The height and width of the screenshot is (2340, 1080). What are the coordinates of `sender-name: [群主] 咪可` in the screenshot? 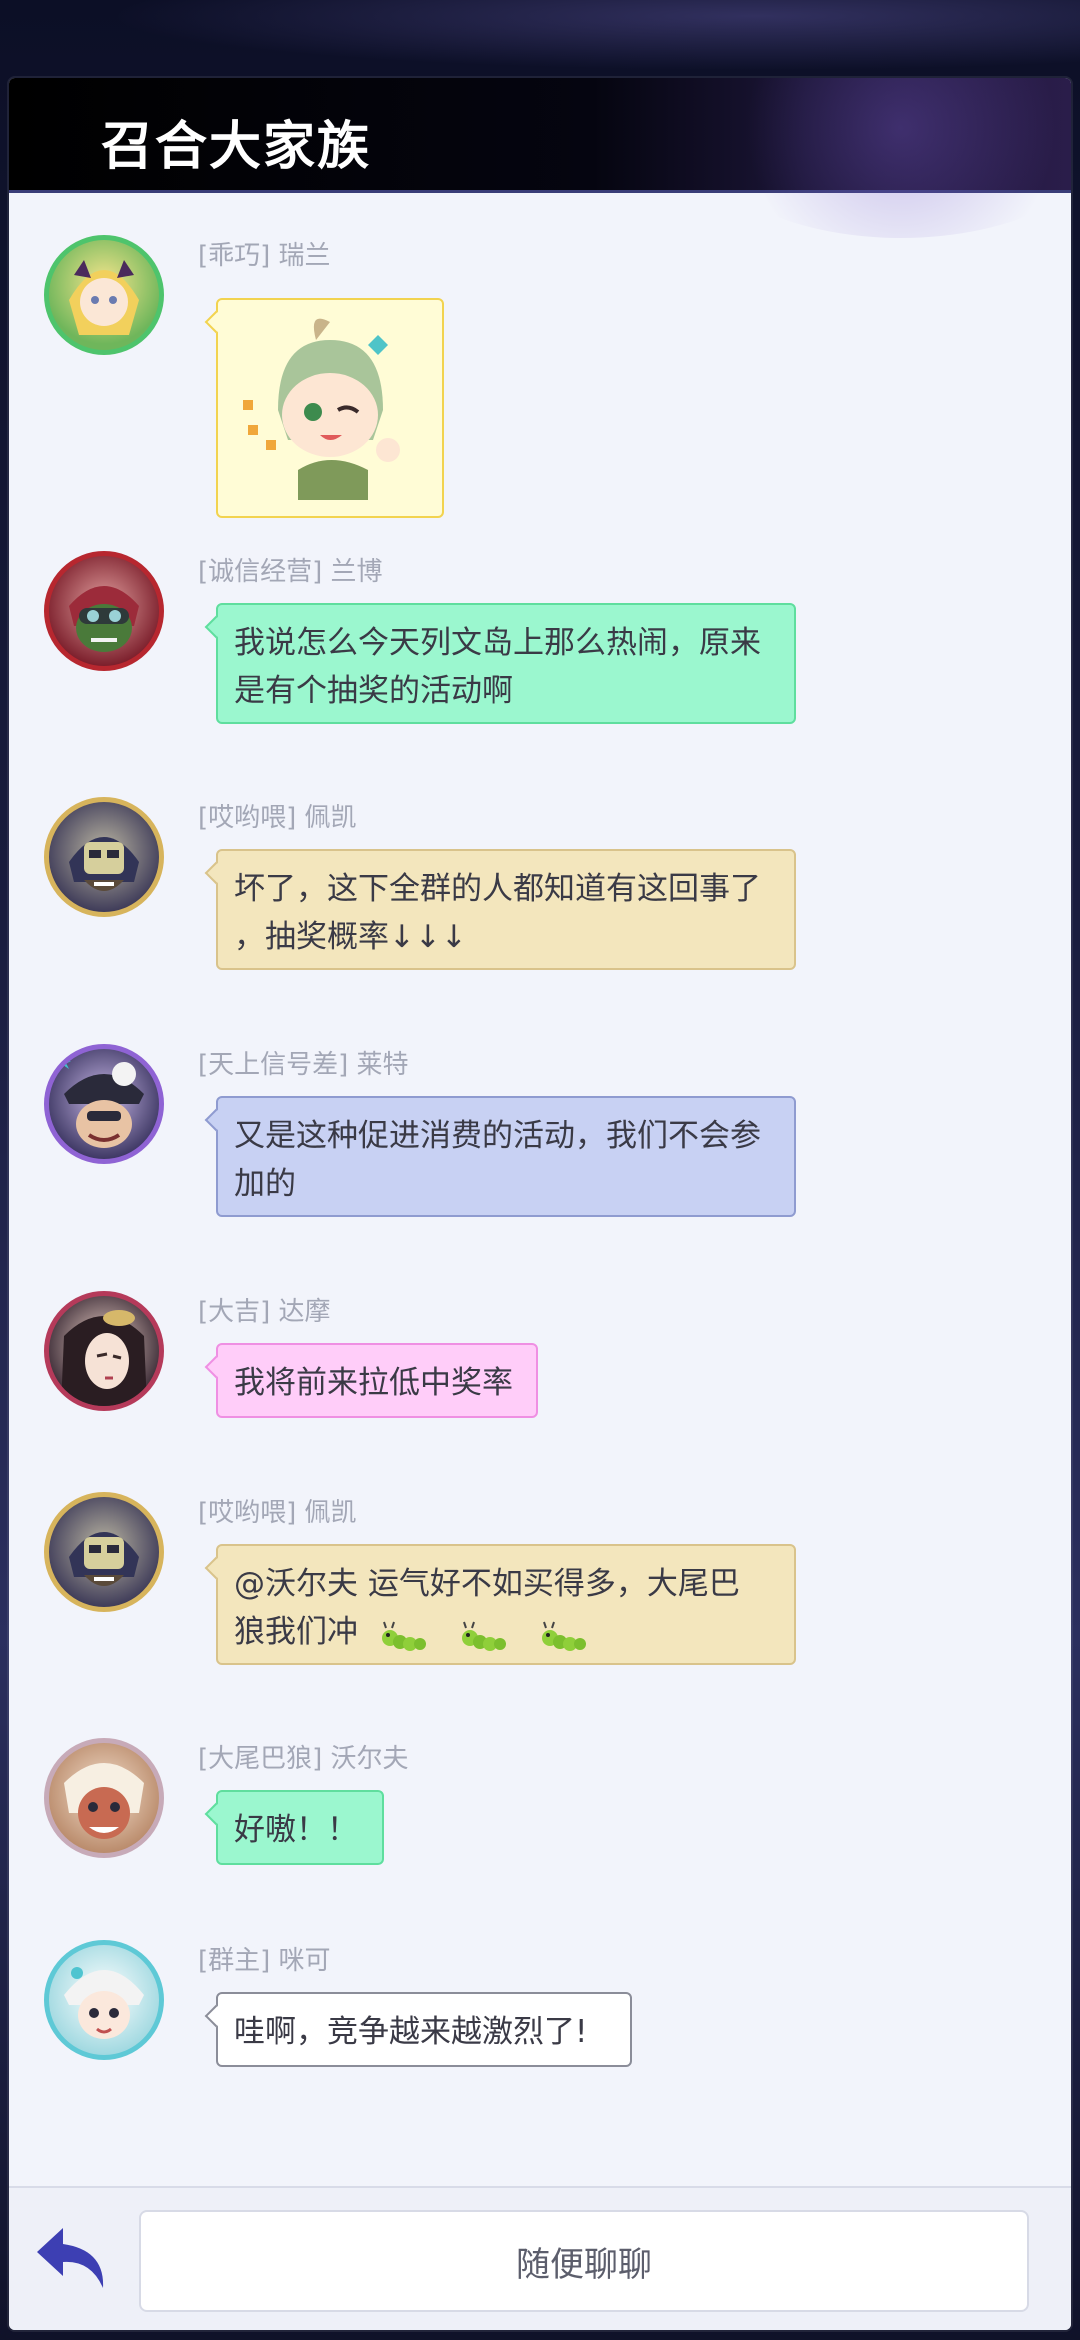 It's located at (264, 1961).